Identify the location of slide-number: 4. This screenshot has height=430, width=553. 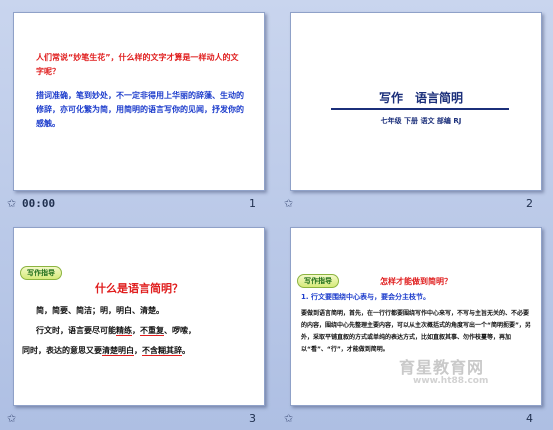
(529, 418).